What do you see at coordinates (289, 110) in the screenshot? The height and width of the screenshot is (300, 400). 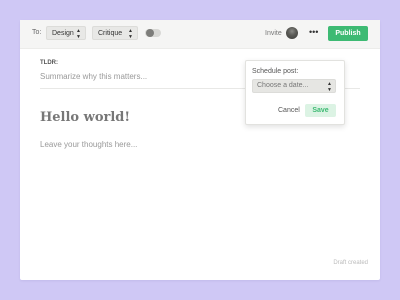 I see `cancel-button: Cancel` at bounding box center [289, 110].